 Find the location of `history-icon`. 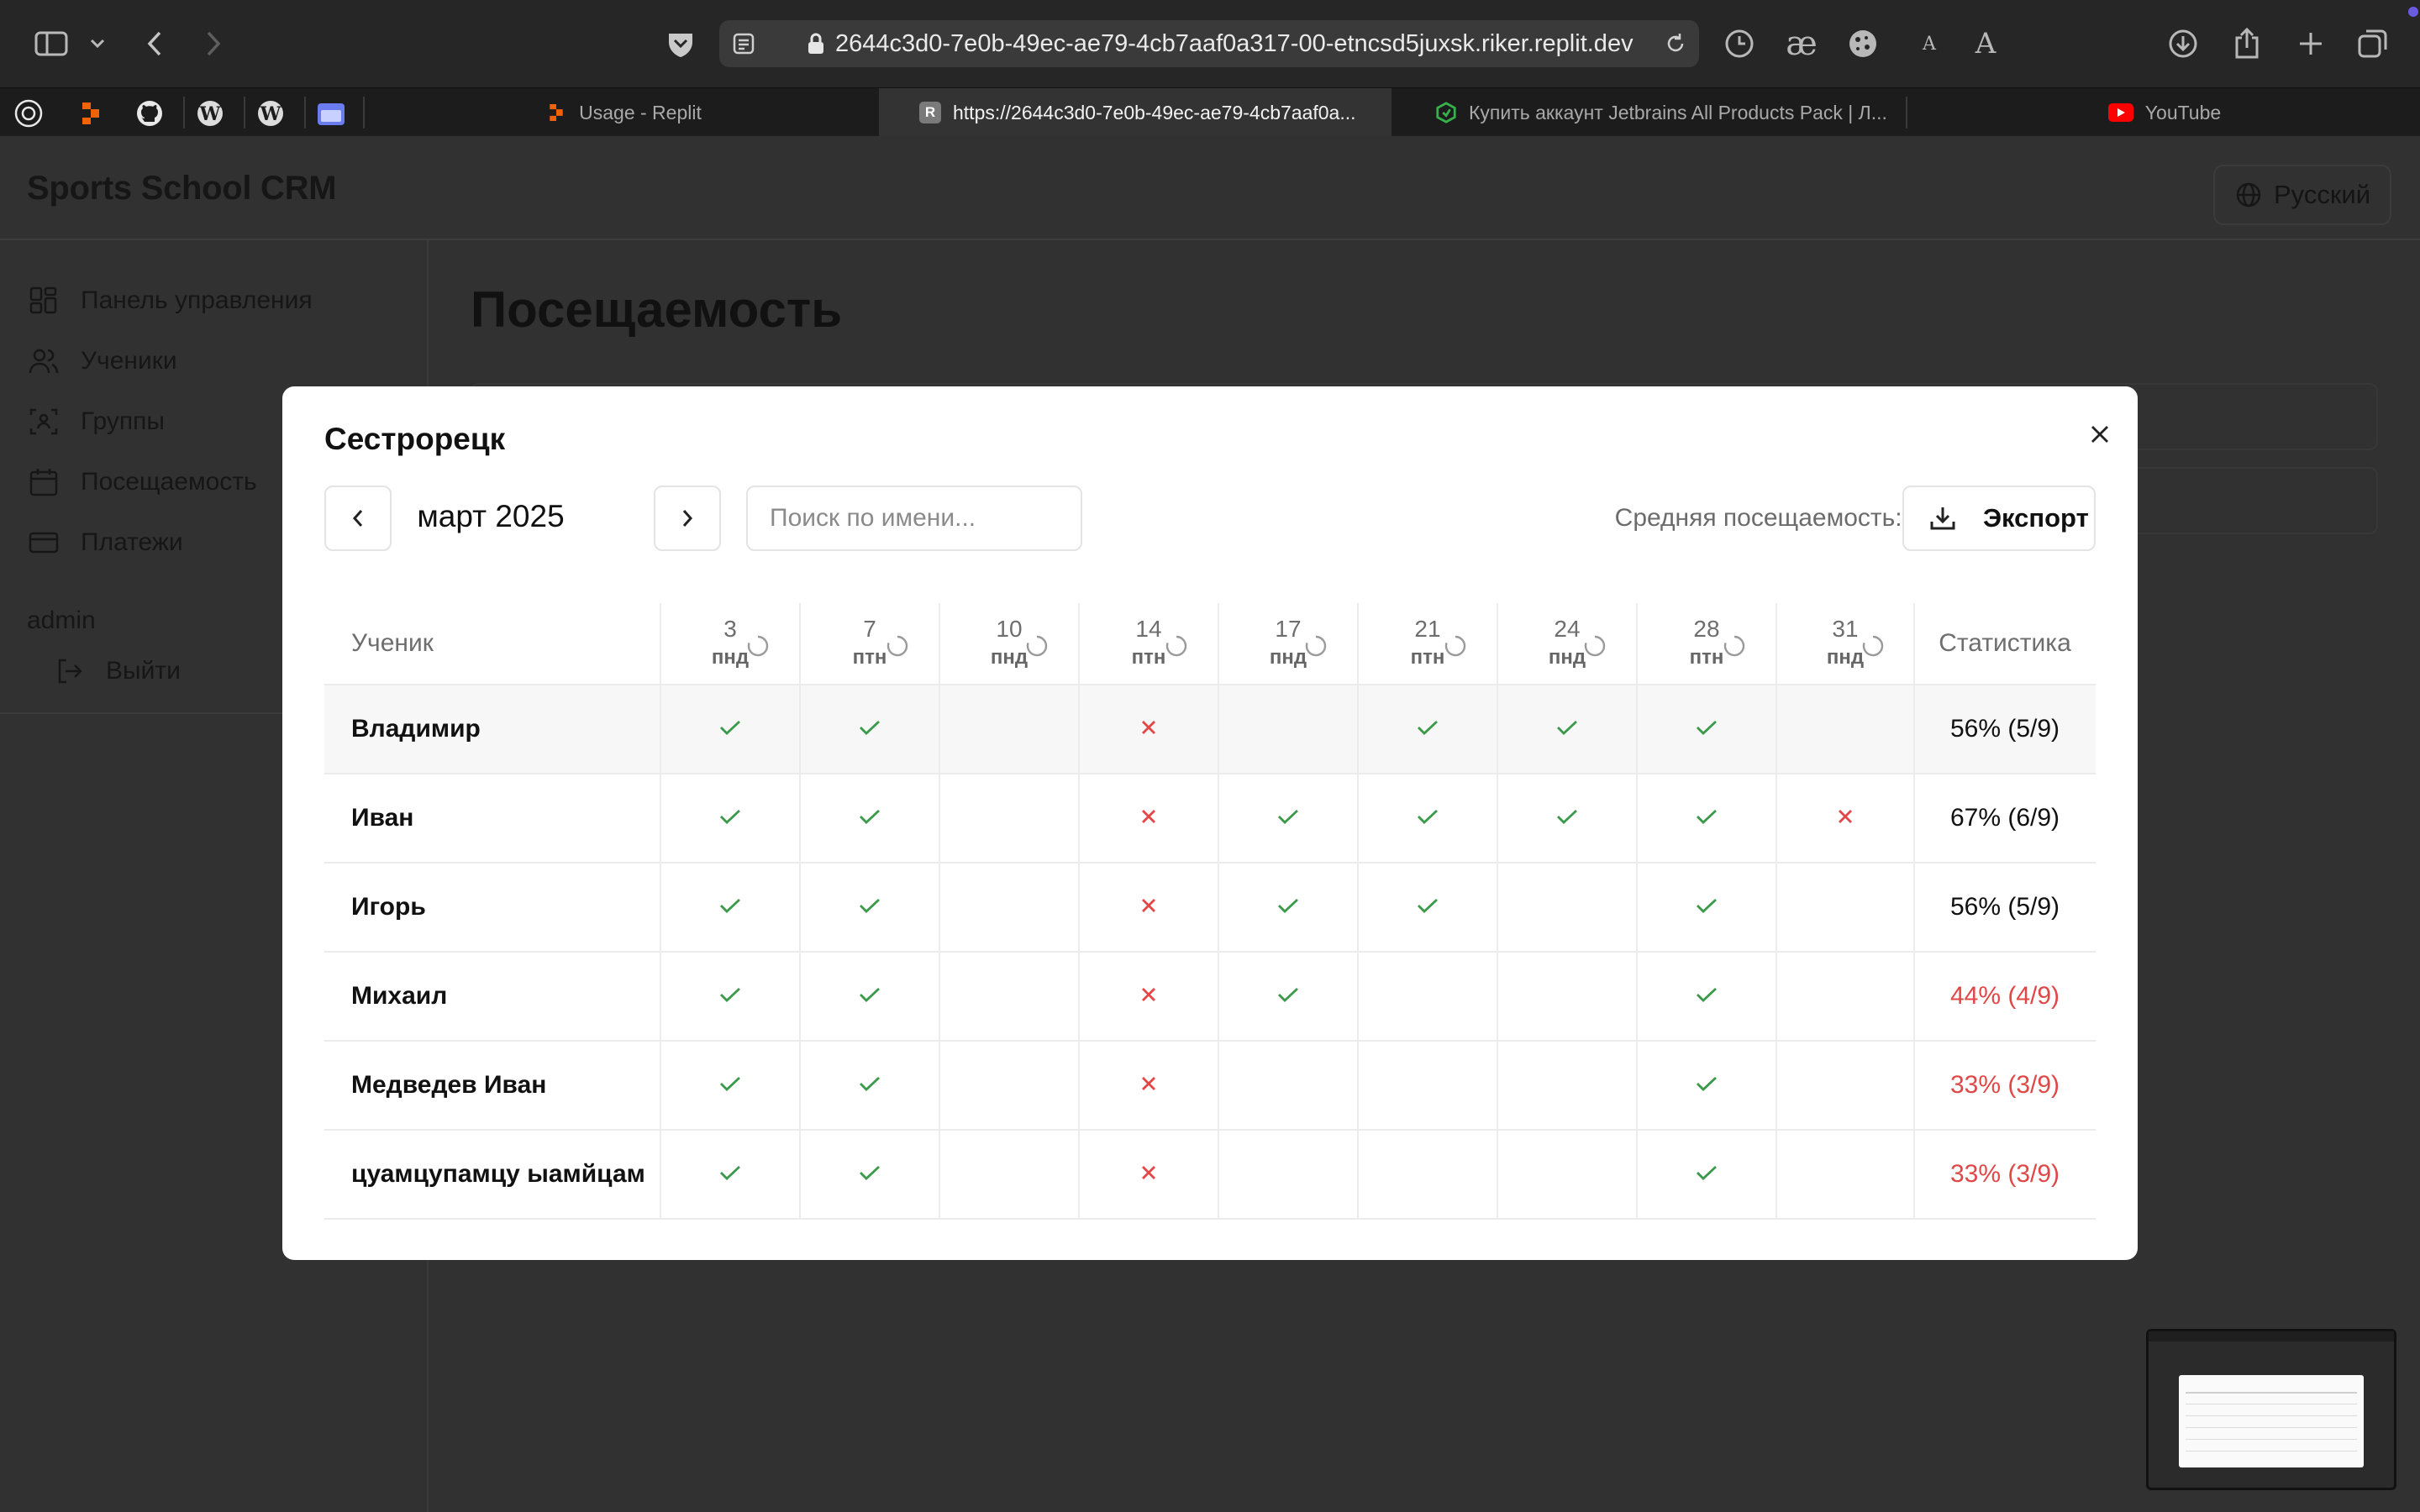

history-icon is located at coordinates (1740, 43).